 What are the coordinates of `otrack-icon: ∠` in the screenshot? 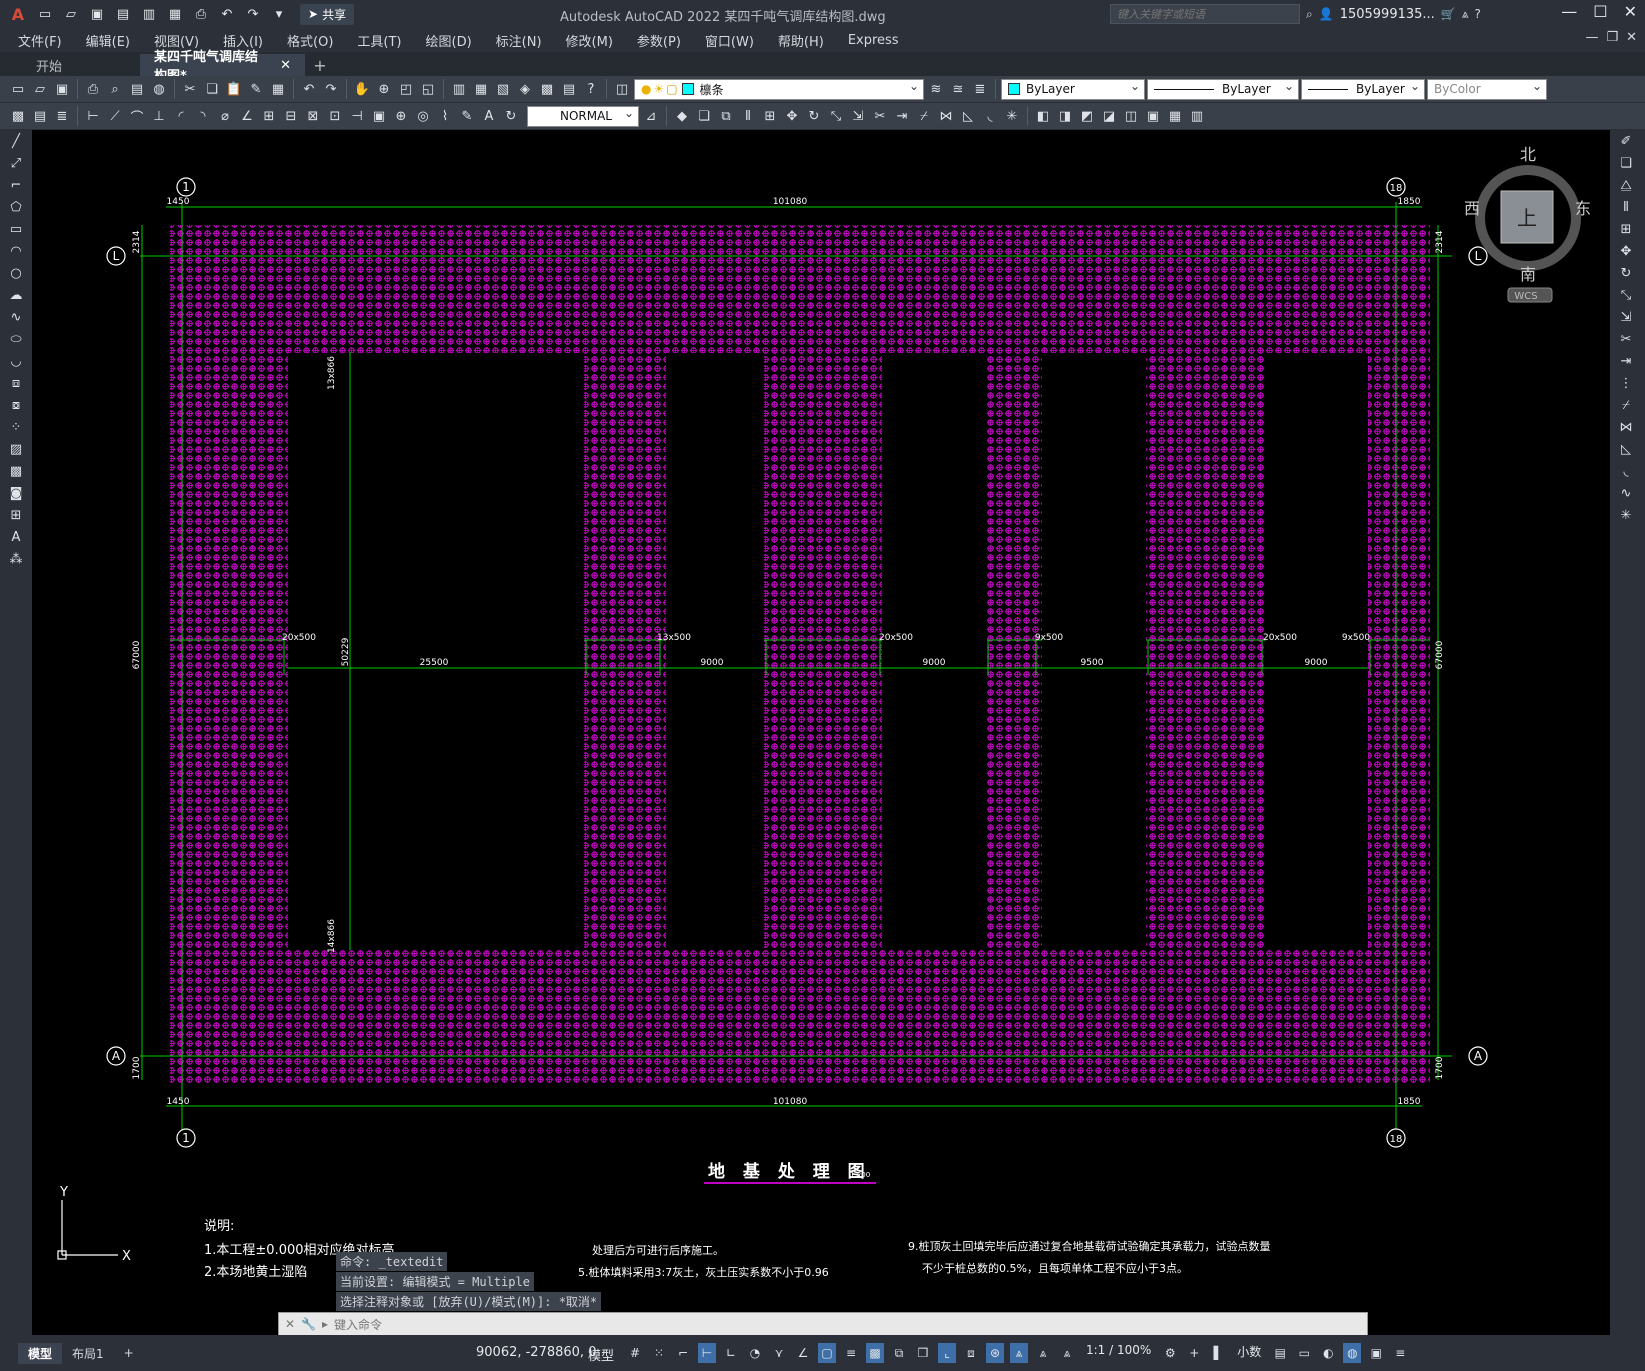 It's located at (803, 1353).